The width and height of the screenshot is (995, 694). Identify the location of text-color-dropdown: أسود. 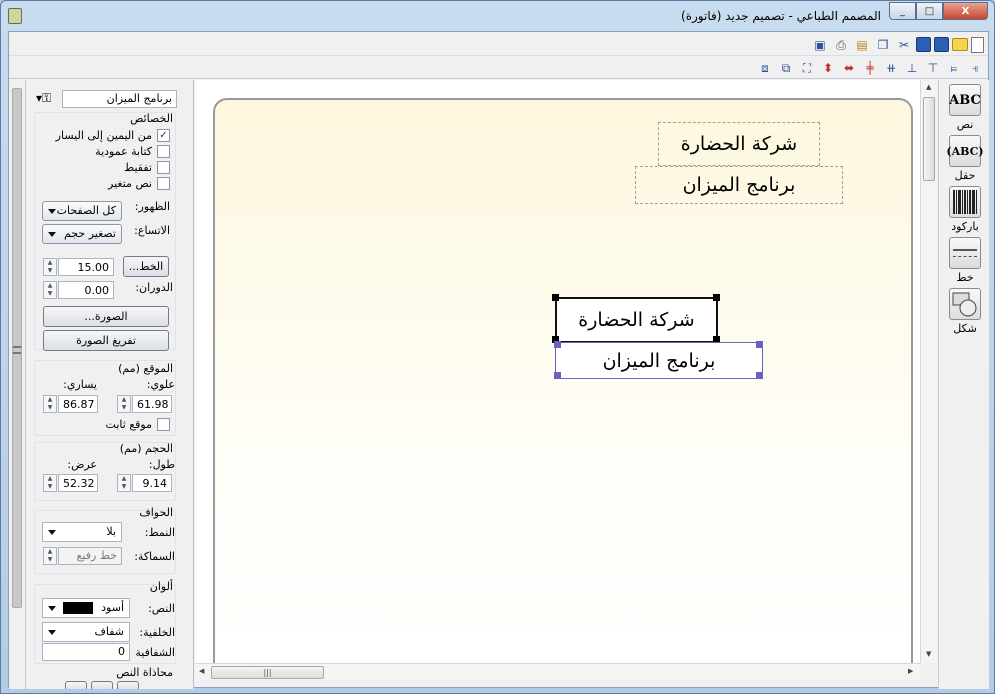
(86, 608).